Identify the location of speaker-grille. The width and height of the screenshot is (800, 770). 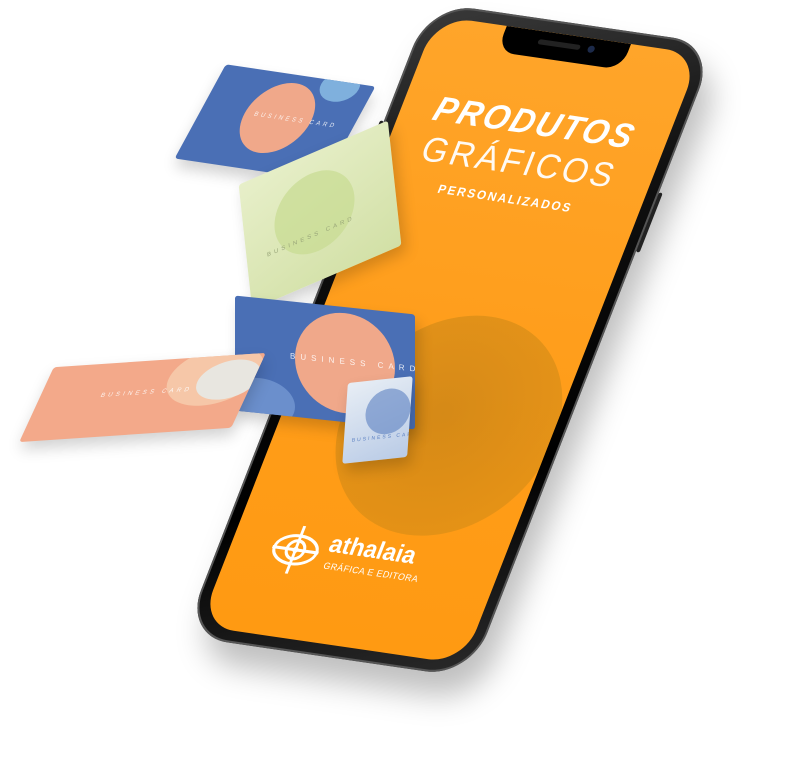
(559, 45).